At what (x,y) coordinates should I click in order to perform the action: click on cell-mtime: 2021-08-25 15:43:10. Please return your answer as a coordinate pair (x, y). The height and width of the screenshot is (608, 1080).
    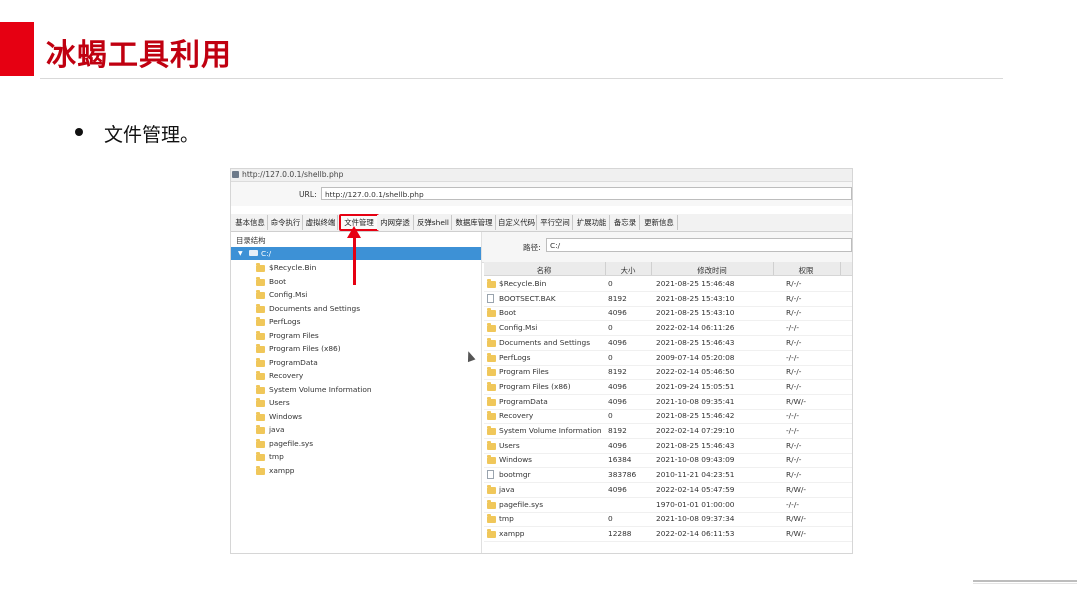
    Looking at the image, I should click on (695, 298).